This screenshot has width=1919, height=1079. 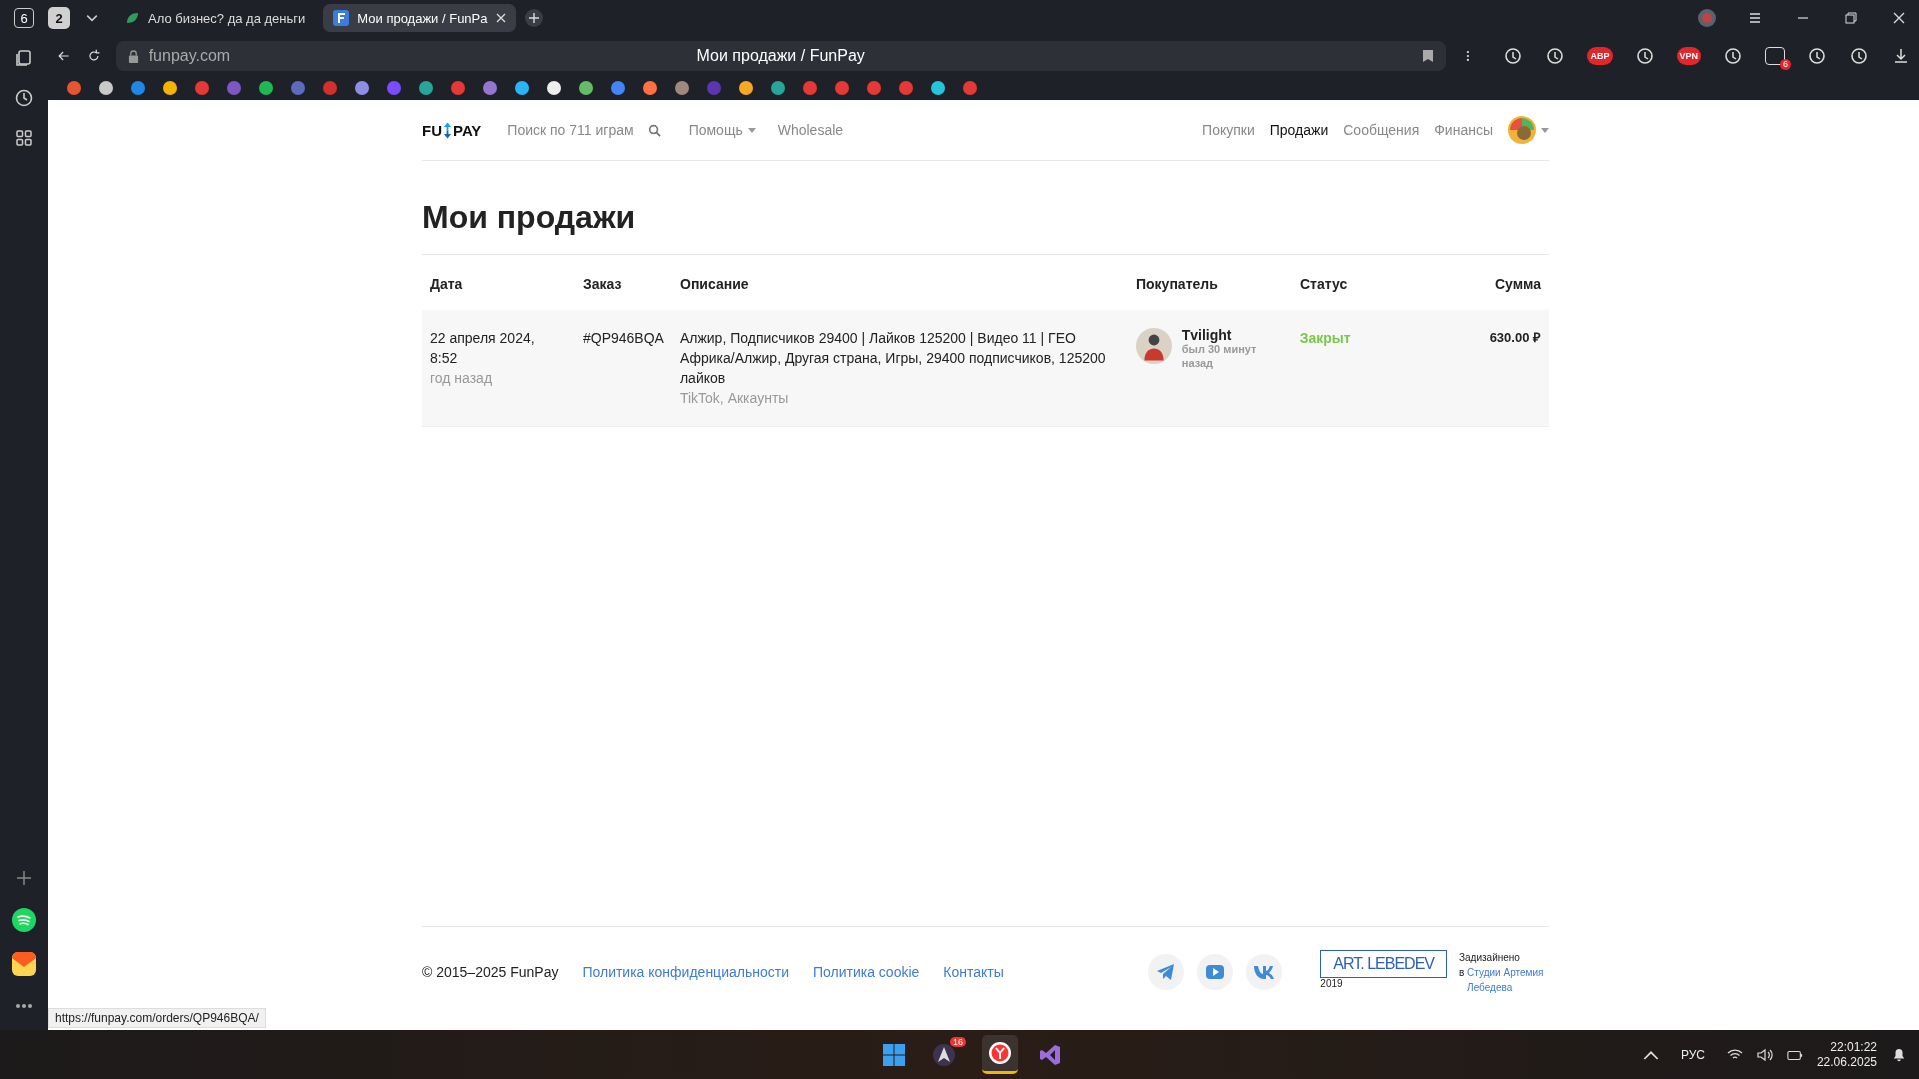 I want to click on notification-badge: 16, so click(x=958, y=1041).